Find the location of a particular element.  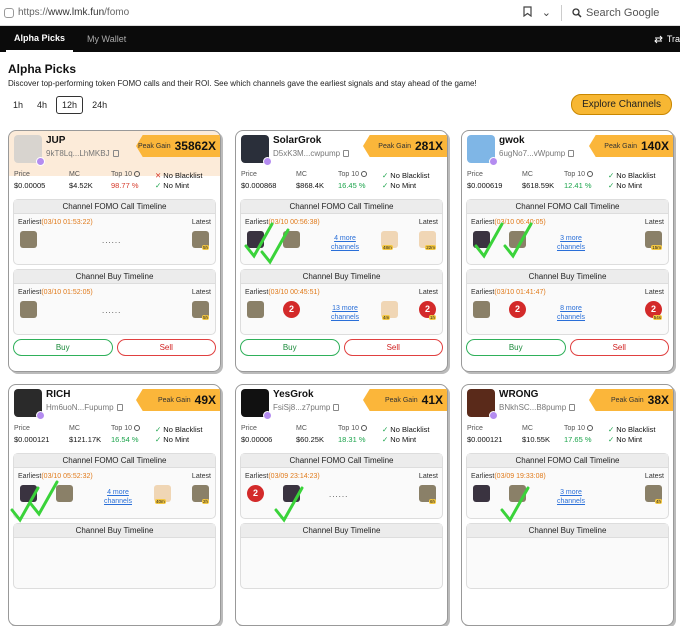

timeframe-1h: 1h is located at coordinates (18, 105).